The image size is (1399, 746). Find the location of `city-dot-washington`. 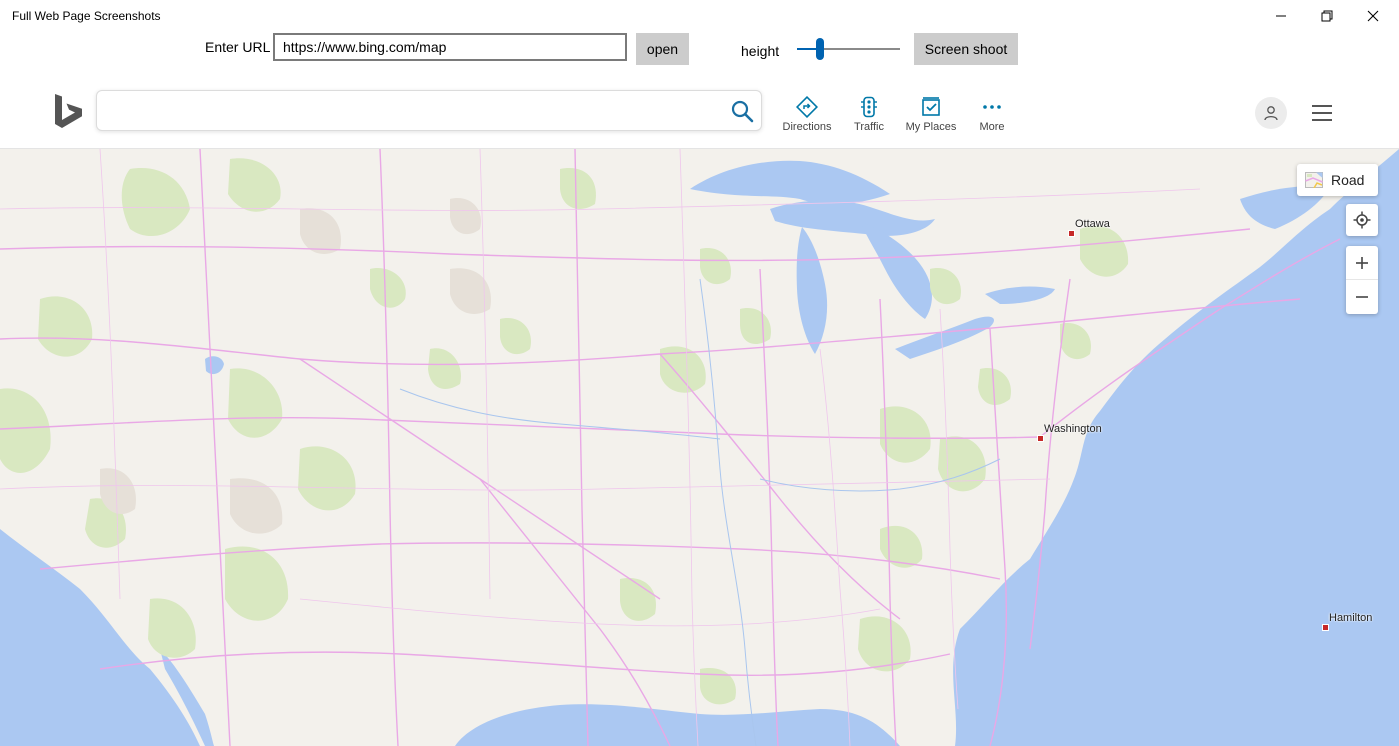

city-dot-washington is located at coordinates (1040, 438).